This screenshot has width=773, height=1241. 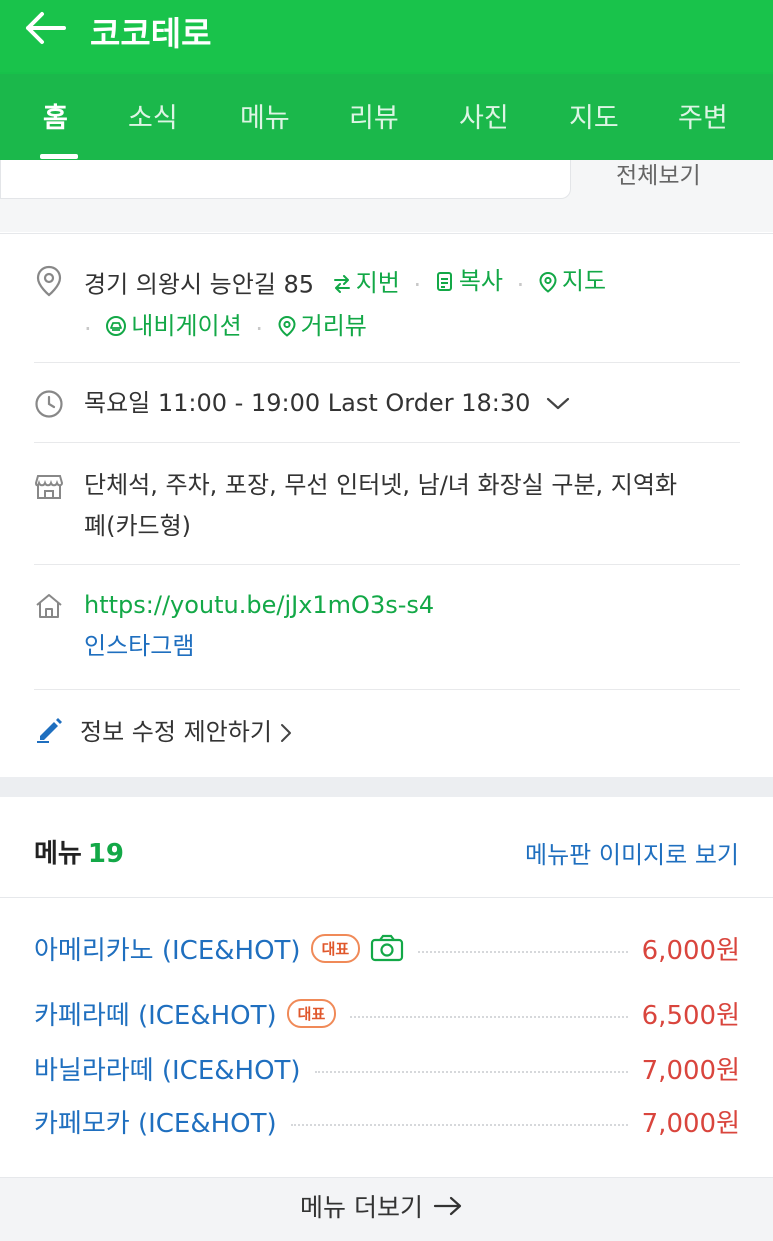 I want to click on camera-icon, so click(x=387, y=948).